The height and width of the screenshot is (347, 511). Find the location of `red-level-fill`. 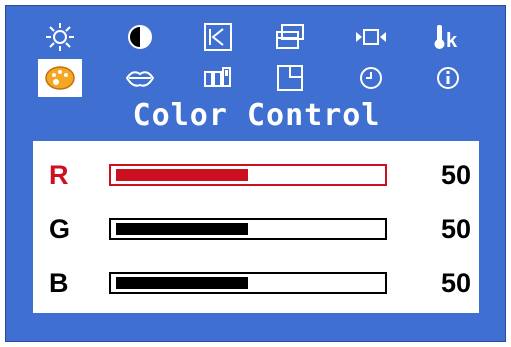

red-level-fill is located at coordinates (182, 175).